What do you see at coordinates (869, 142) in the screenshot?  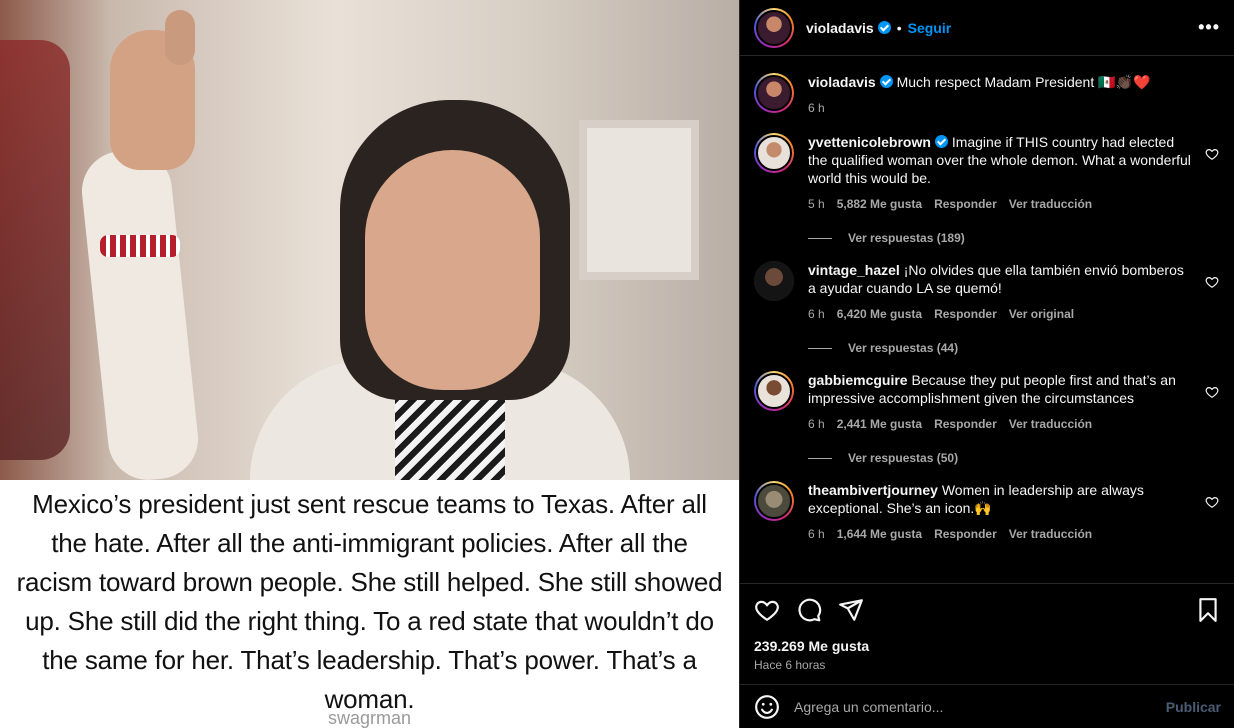 I see `comment-username: yvettenicolebrown` at bounding box center [869, 142].